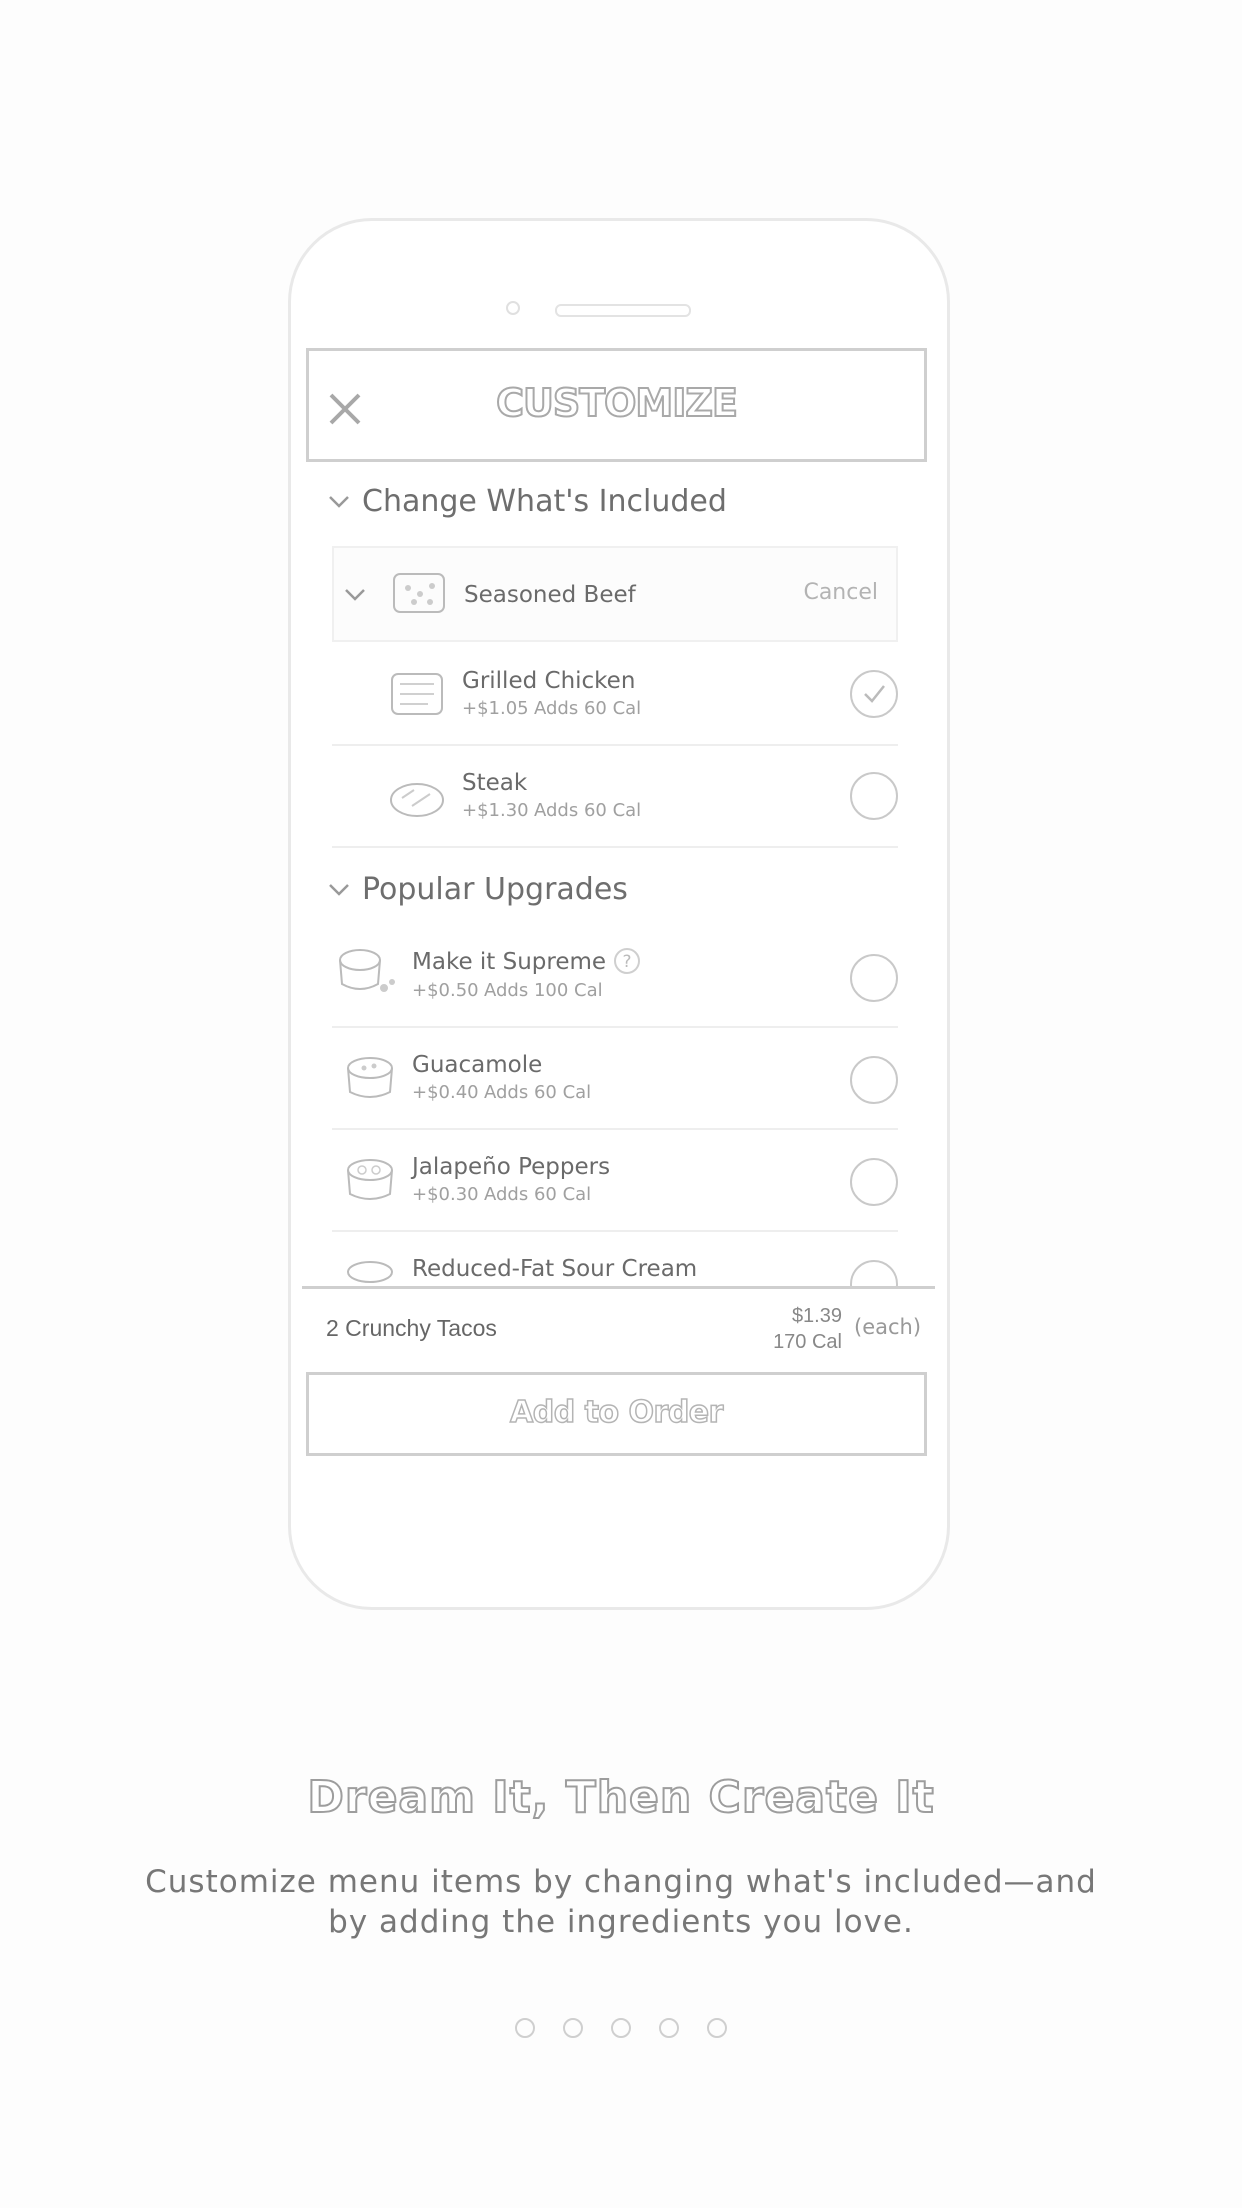 Image resolution: width=1242 pixels, height=2208 pixels. Describe the element at coordinates (370, 1179) in the screenshot. I see `jalapeno-icon` at that location.